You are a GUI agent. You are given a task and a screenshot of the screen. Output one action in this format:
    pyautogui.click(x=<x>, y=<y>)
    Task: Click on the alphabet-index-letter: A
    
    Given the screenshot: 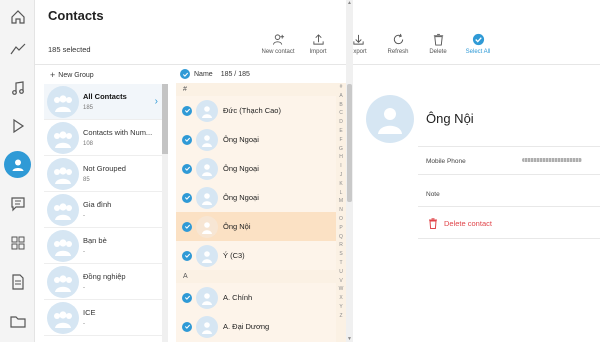 What is the action you would take?
    pyautogui.click(x=340, y=96)
    